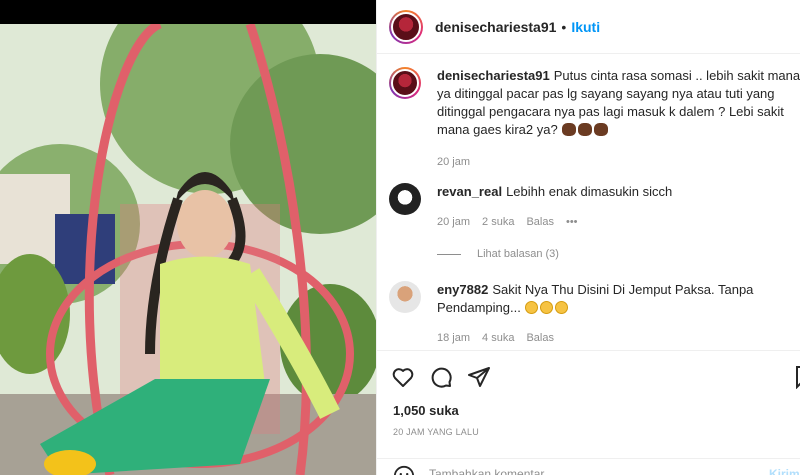 The image size is (800, 475). What do you see at coordinates (426, 410) in the screenshot?
I see `likes-count: 1,050 suka` at bounding box center [426, 410].